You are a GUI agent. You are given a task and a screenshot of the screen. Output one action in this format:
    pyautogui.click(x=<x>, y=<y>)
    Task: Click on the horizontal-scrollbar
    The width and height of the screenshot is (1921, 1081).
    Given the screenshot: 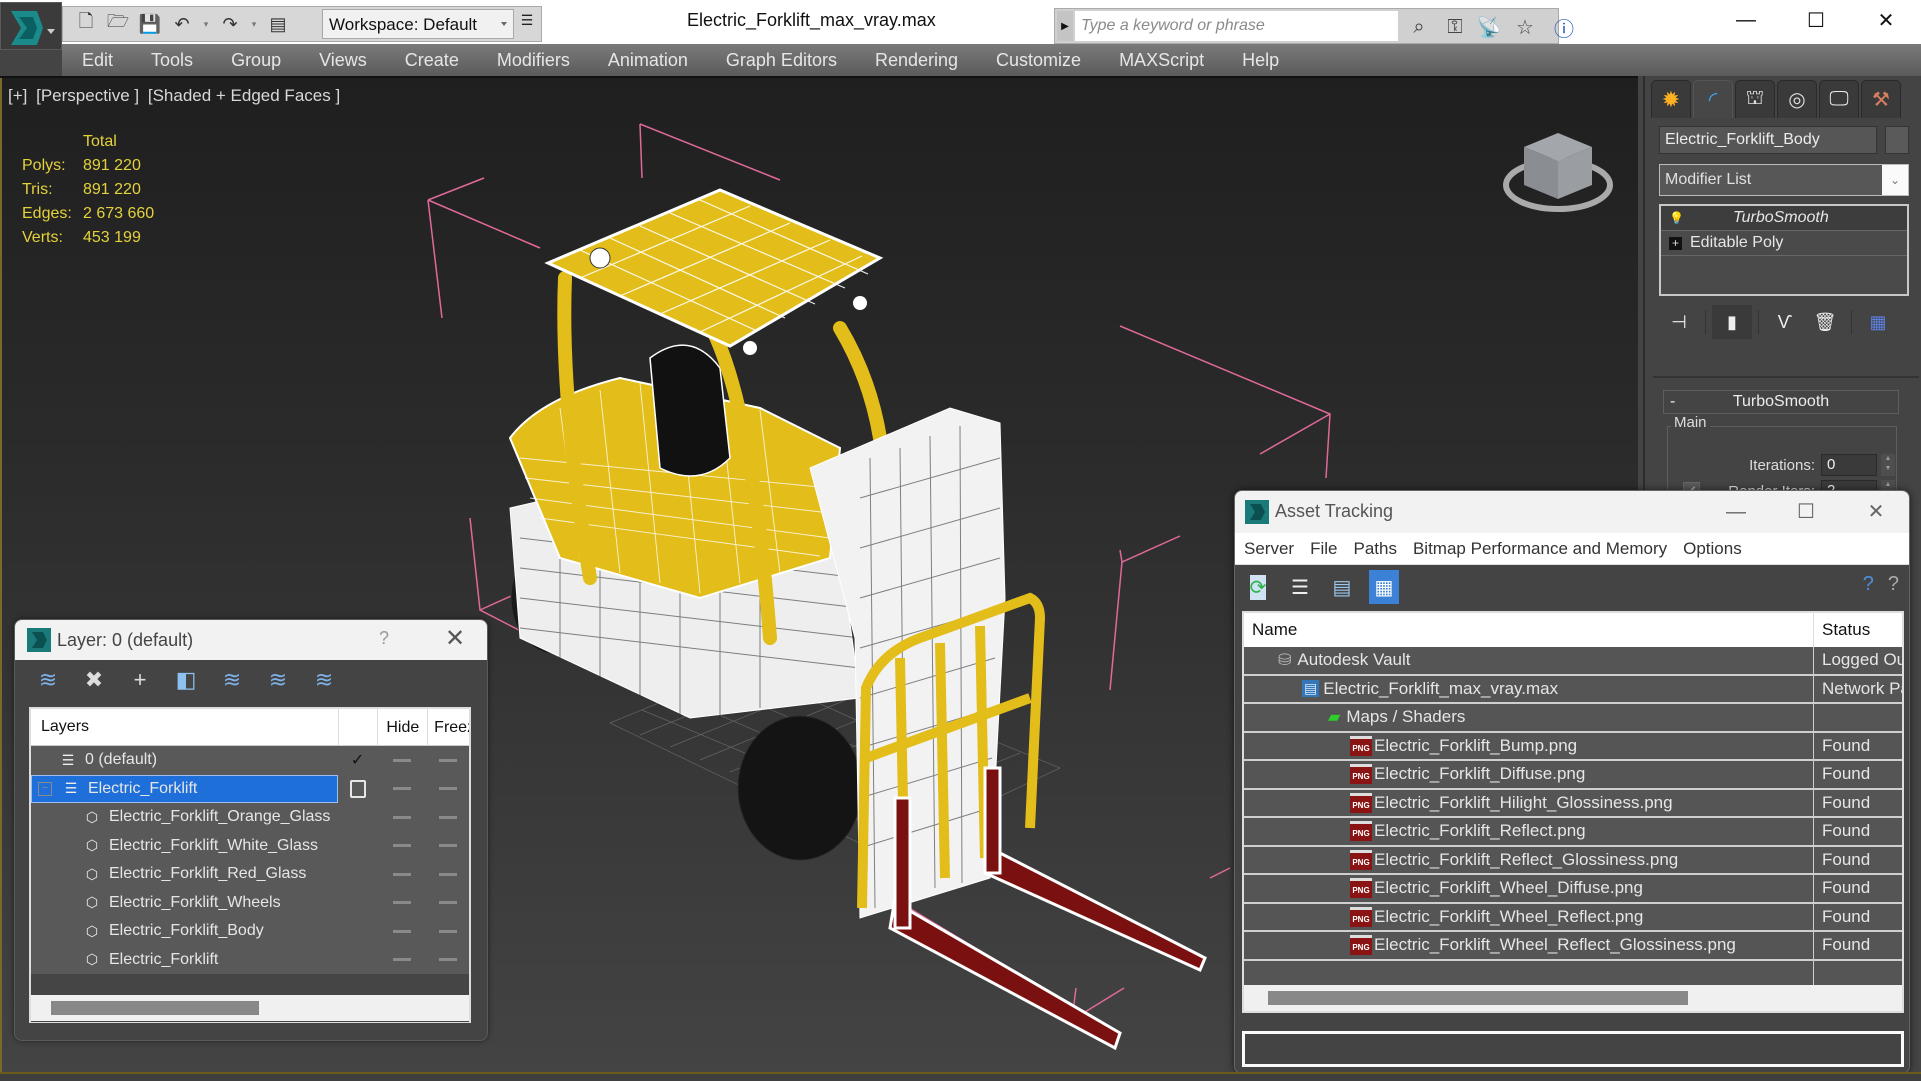 What is the action you would take?
    pyautogui.click(x=1573, y=998)
    